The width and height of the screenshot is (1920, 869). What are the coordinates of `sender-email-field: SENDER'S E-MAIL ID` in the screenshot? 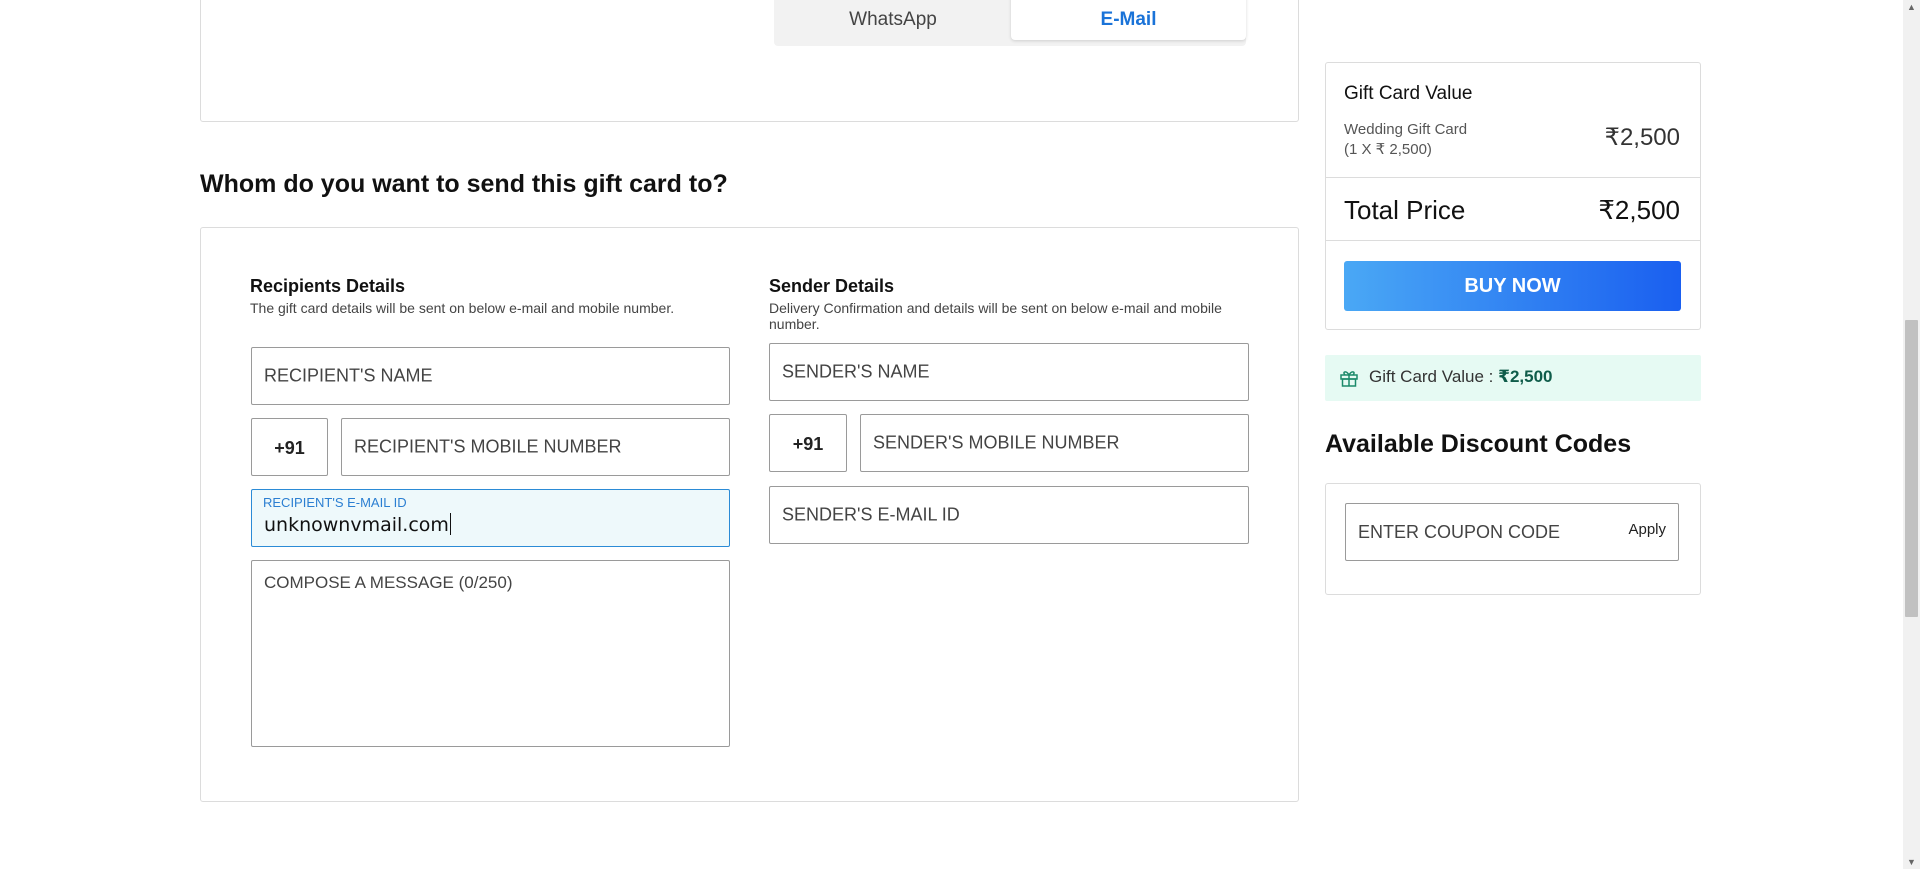 It's located at (1009, 515).